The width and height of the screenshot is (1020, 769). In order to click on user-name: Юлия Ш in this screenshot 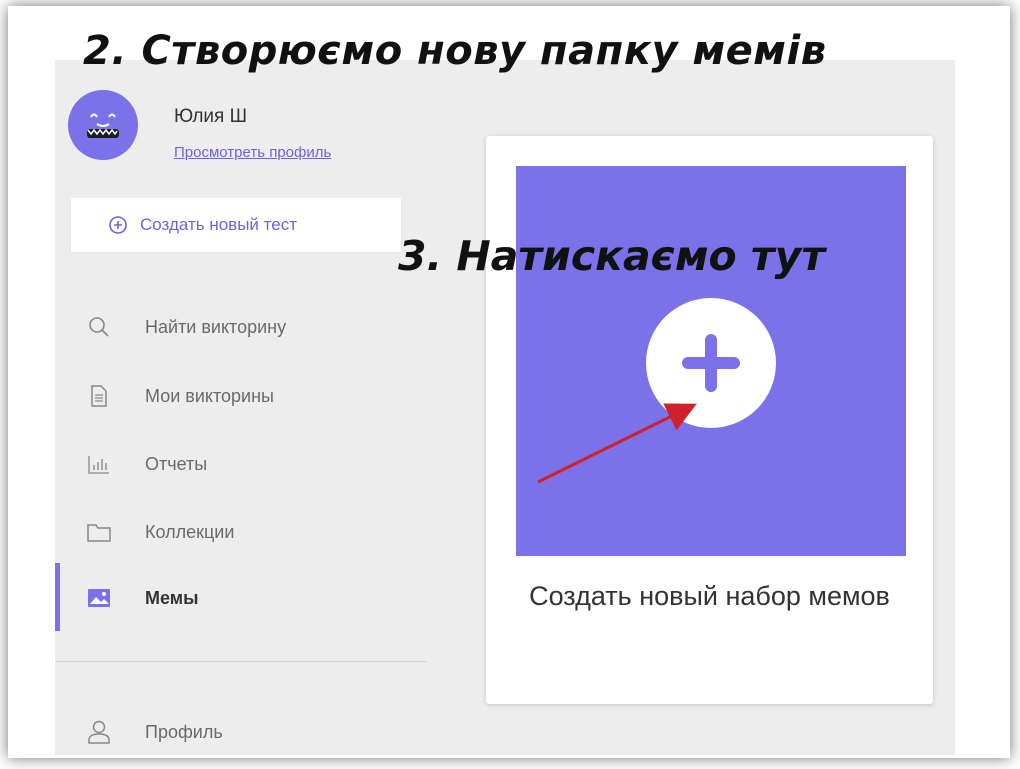, I will do `click(211, 116)`.